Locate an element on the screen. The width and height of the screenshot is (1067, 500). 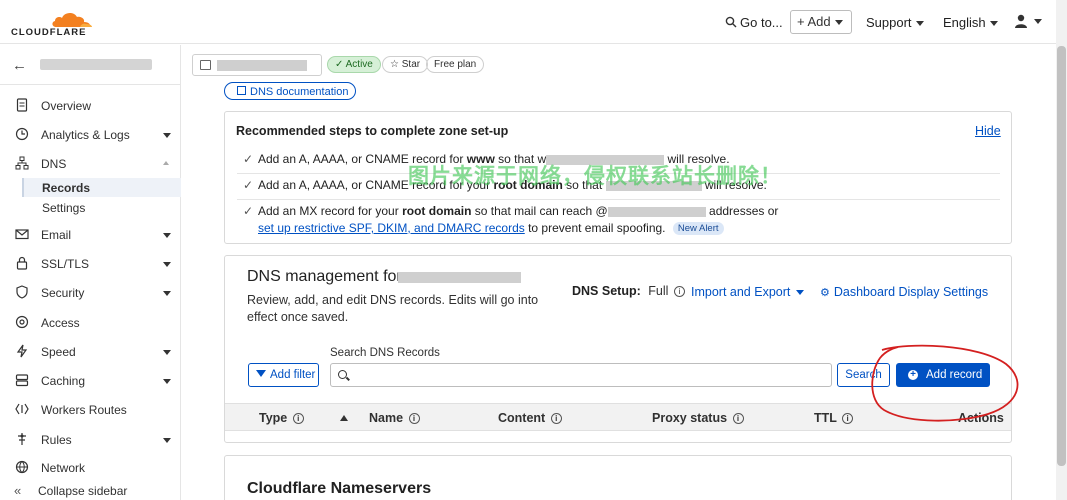
double-chevron-left-icon: « is located at coordinates (18, 490).